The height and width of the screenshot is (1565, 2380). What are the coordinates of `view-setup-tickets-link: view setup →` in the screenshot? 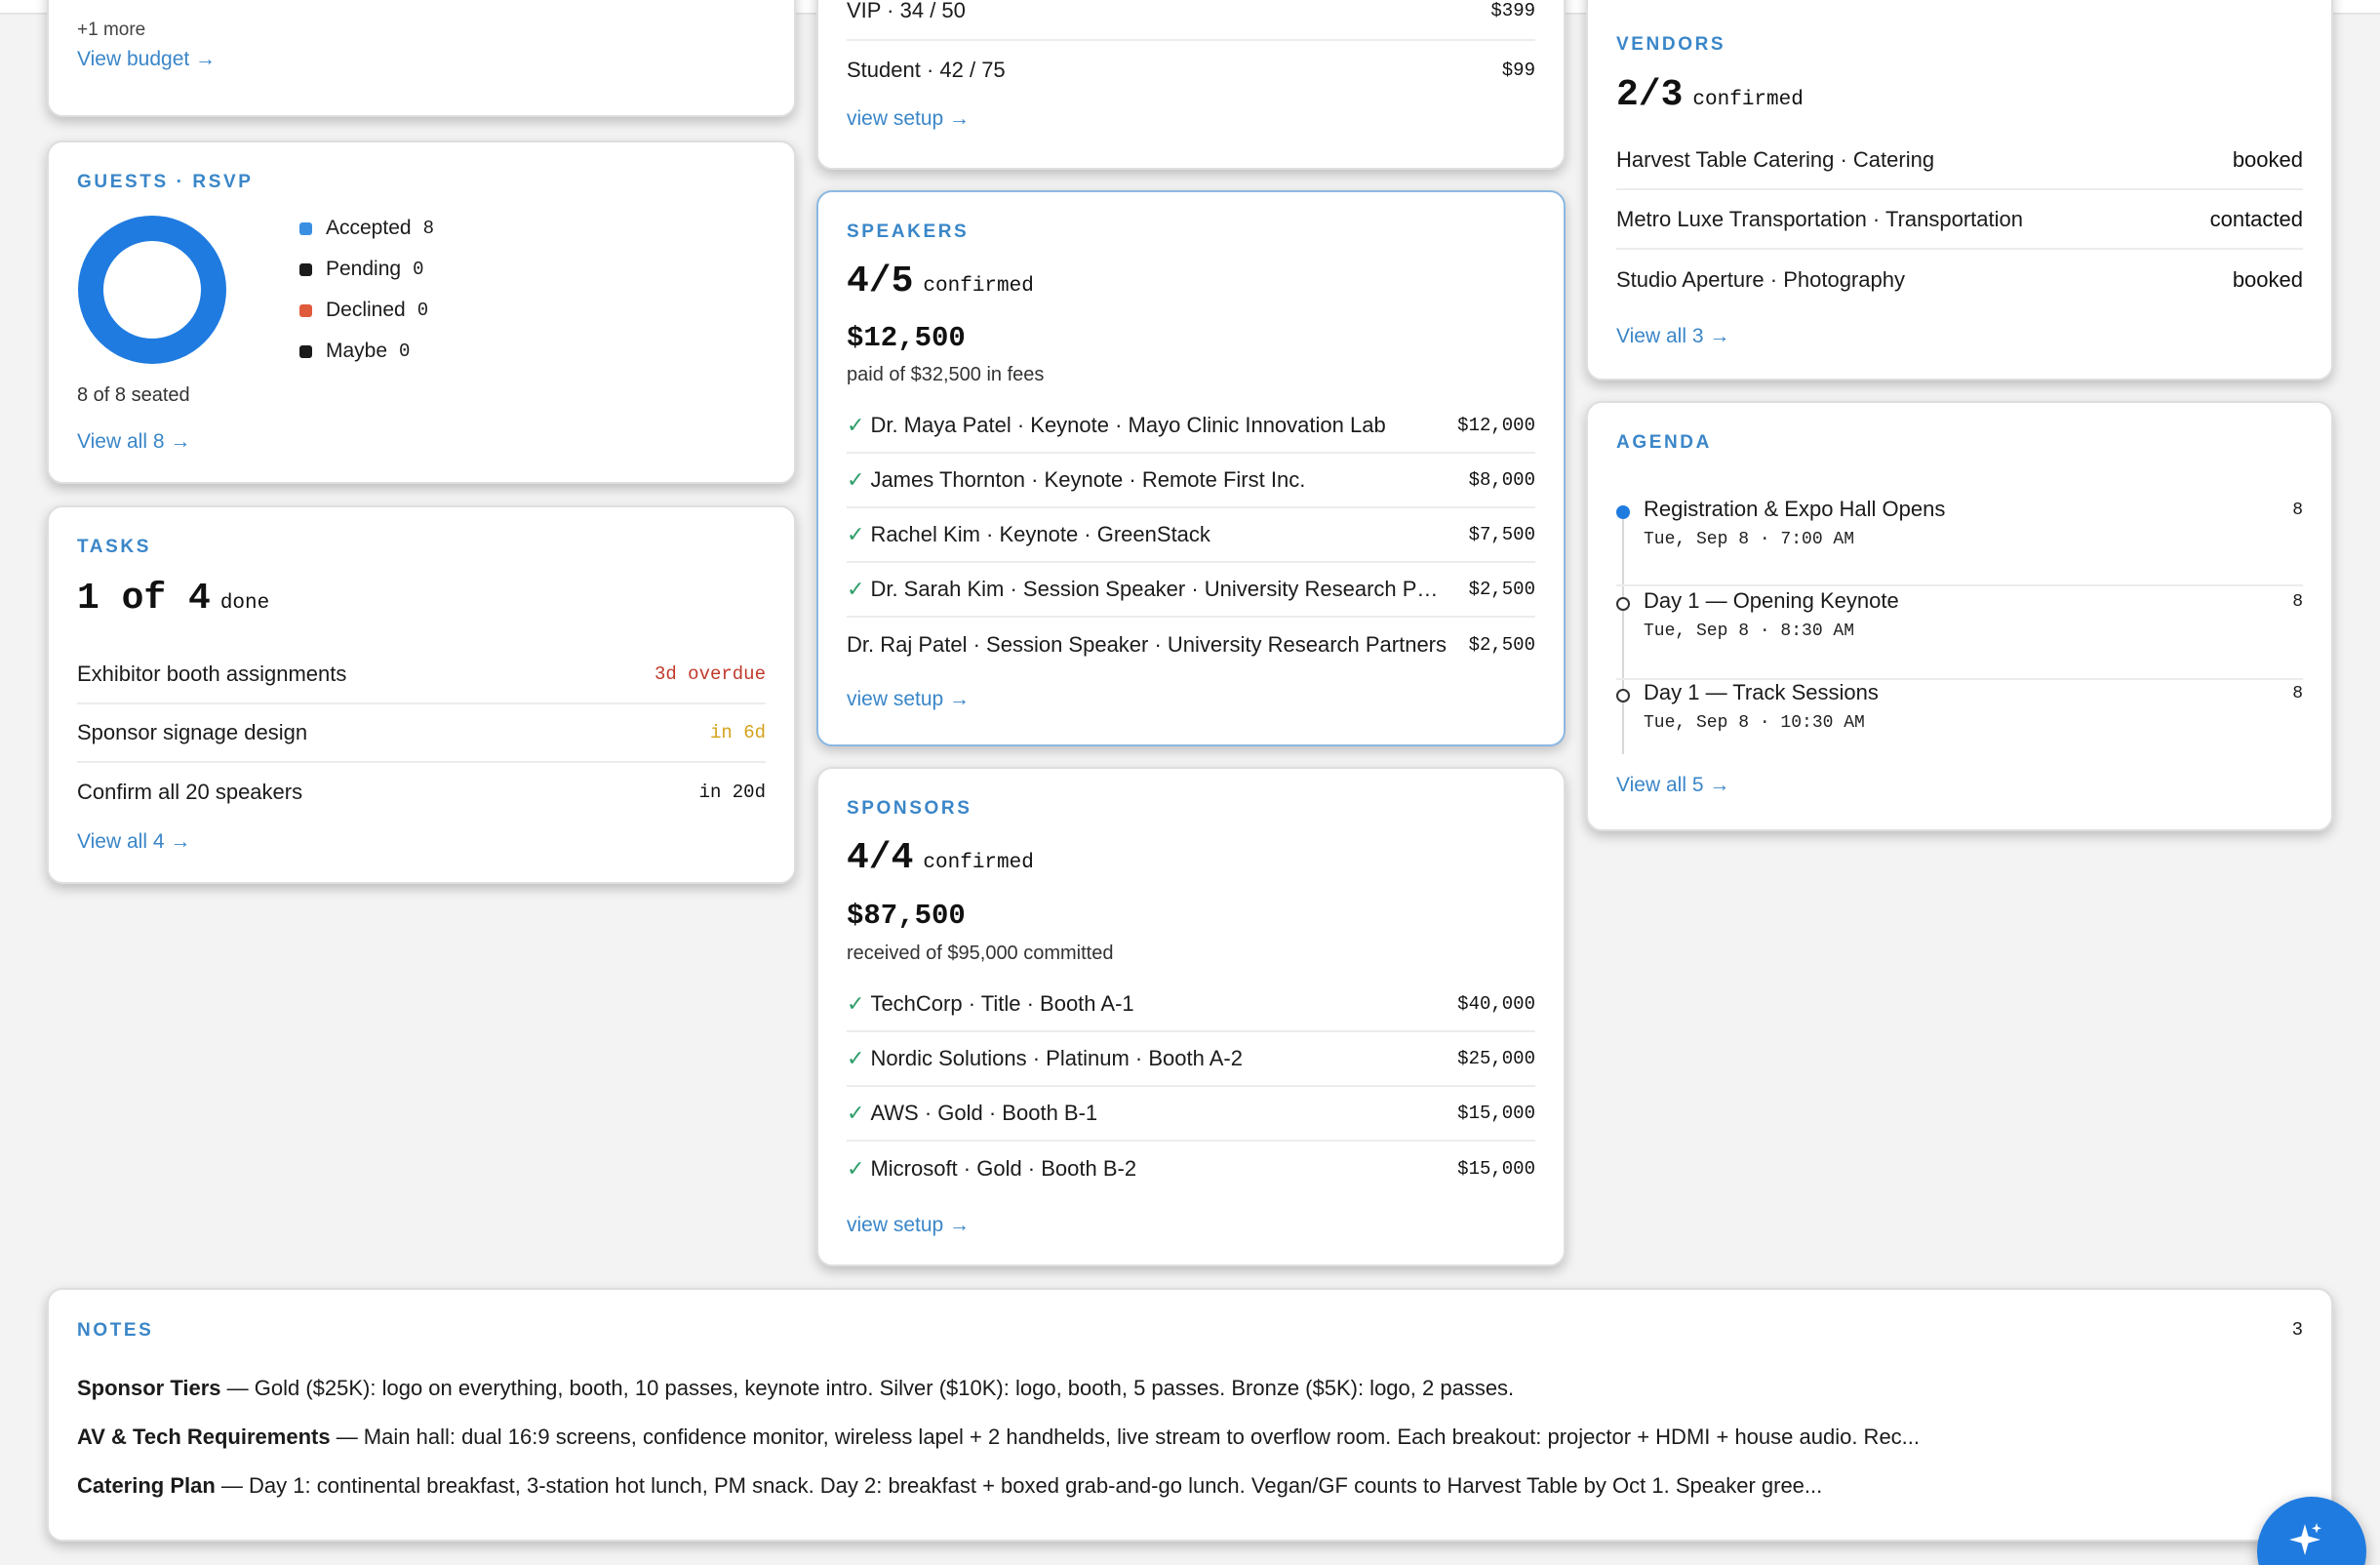 It's located at (908, 119).